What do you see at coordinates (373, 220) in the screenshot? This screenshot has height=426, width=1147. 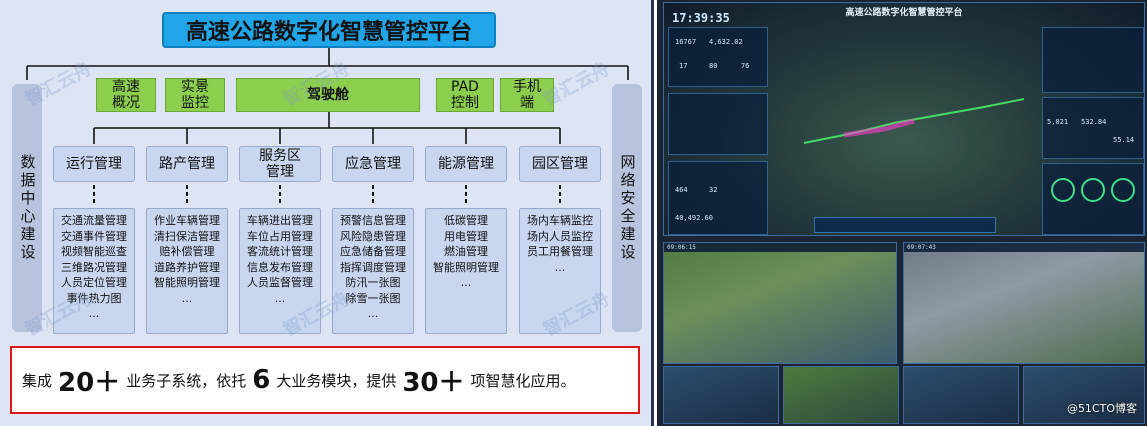 I see `list-item: 预警信息管理` at bounding box center [373, 220].